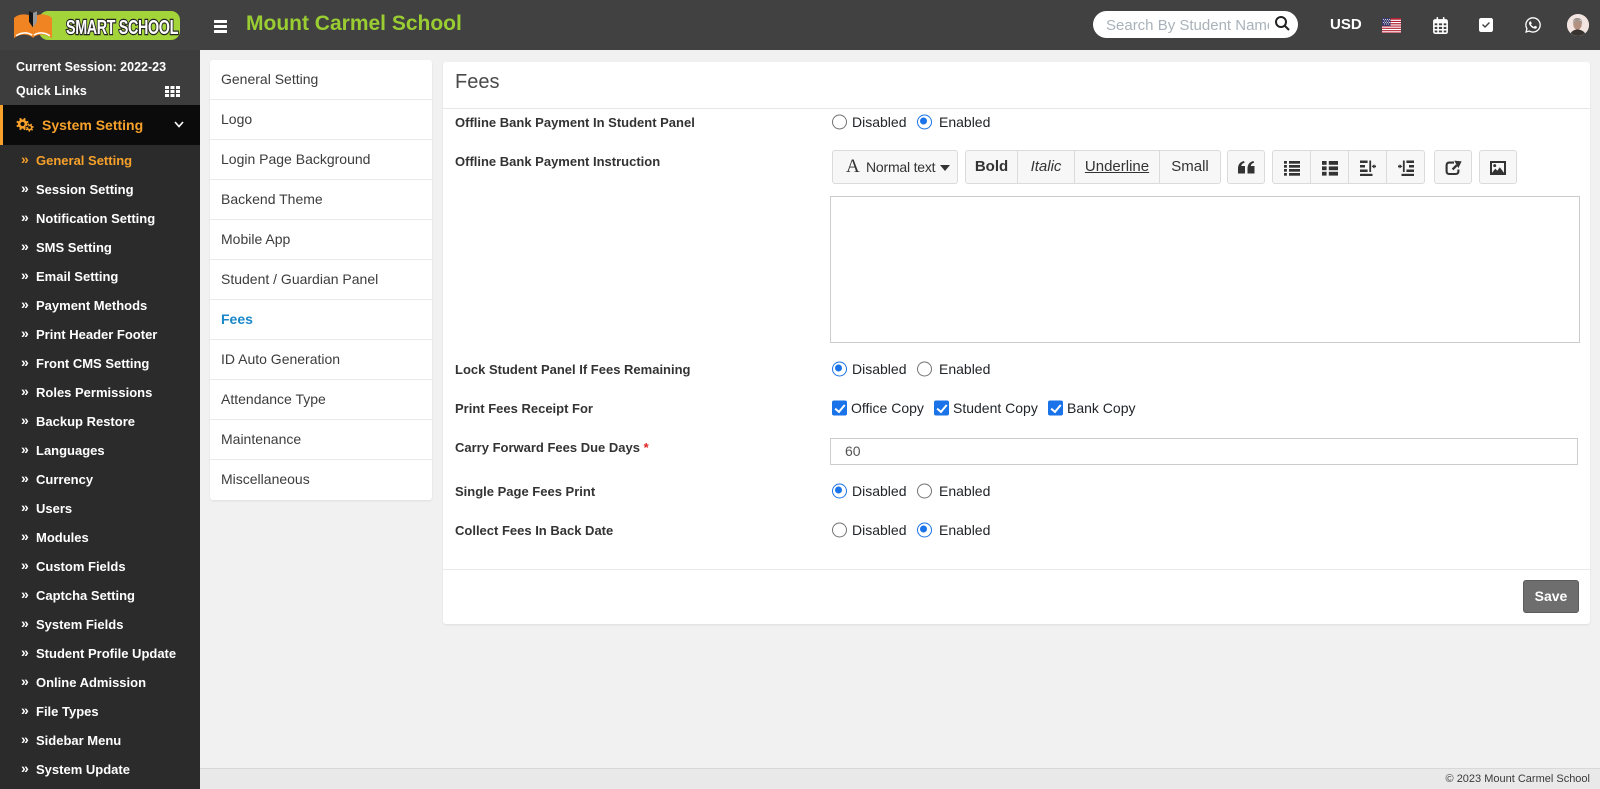 Image resolution: width=1600 pixels, height=789 pixels. Describe the element at coordinates (122, 28) in the screenshot. I see `svg-text: SMART SCHOOL` at that location.